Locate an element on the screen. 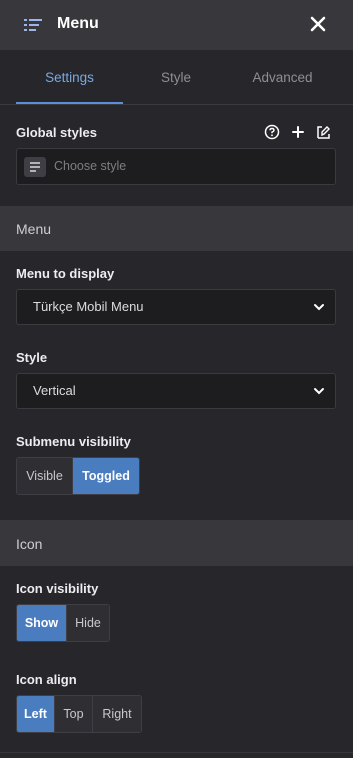 The image size is (353, 758). menu-to-display-label: Menu to display is located at coordinates (65, 273).